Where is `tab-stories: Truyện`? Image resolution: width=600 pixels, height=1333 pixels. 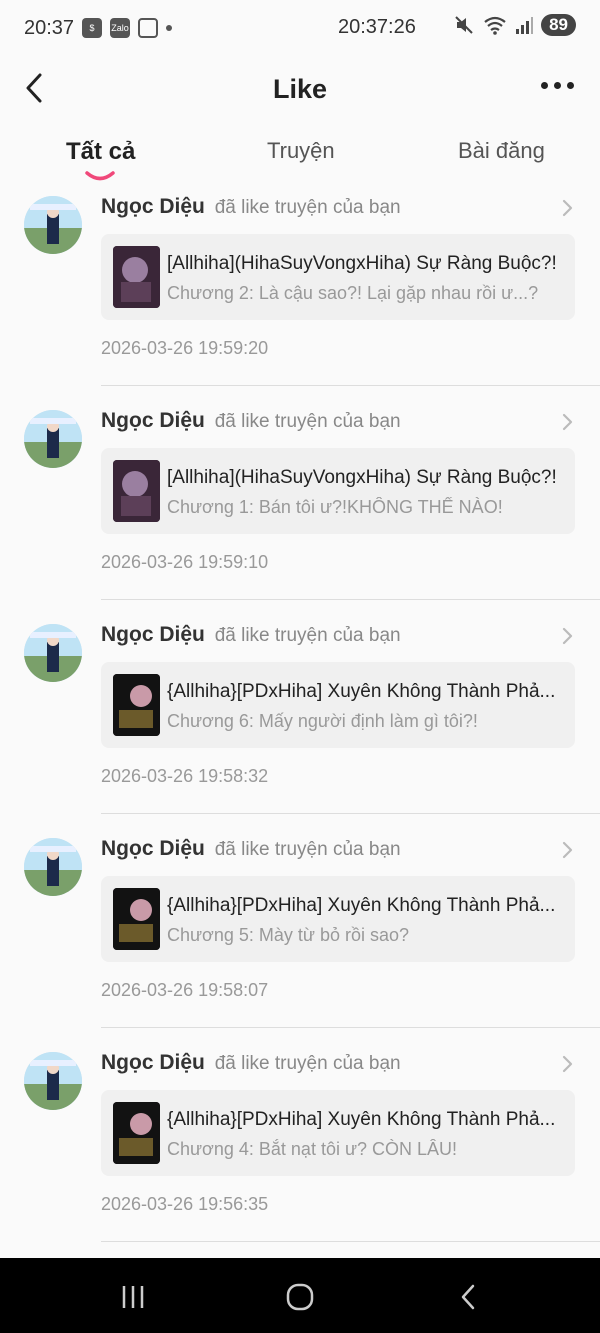 tab-stories: Truyện is located at coordinates (301, 151).